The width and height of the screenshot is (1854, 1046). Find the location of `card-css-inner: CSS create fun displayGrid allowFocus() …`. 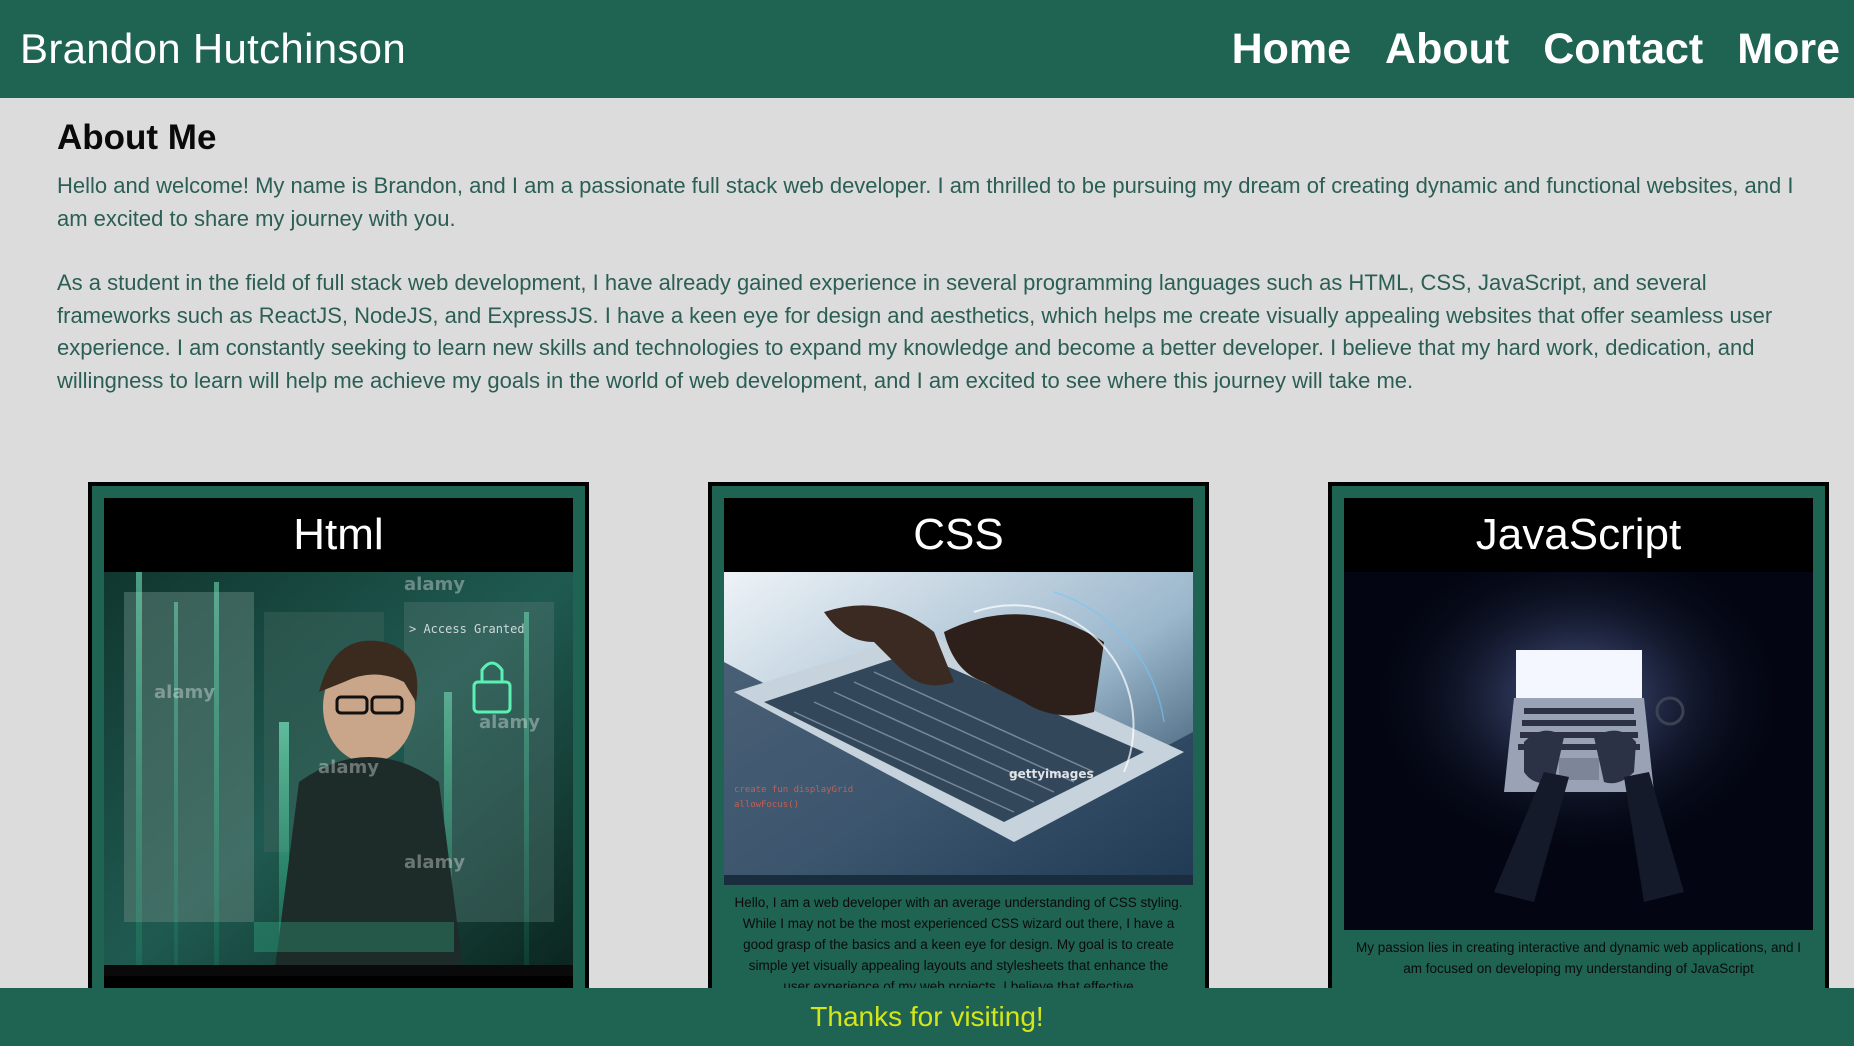

card-css-inner: CSS create fun displayGrid allowFocus() … is located at coordinates (958, 748).